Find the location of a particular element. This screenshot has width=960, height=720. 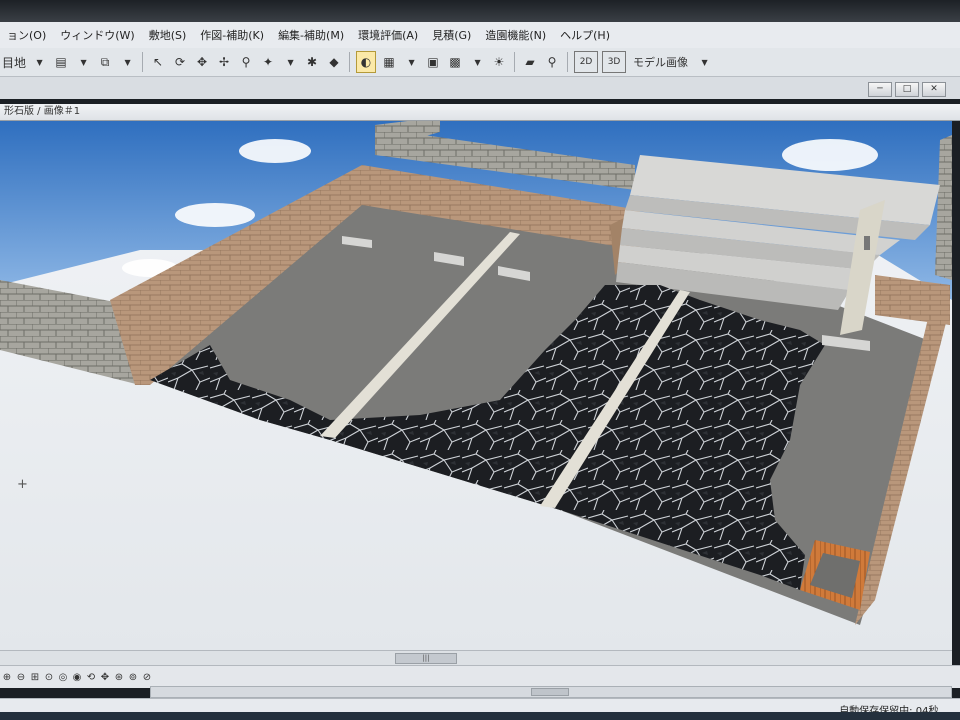

menu-item-edit-assist: 編集-補助(M) is located at coordinates (311, 35).